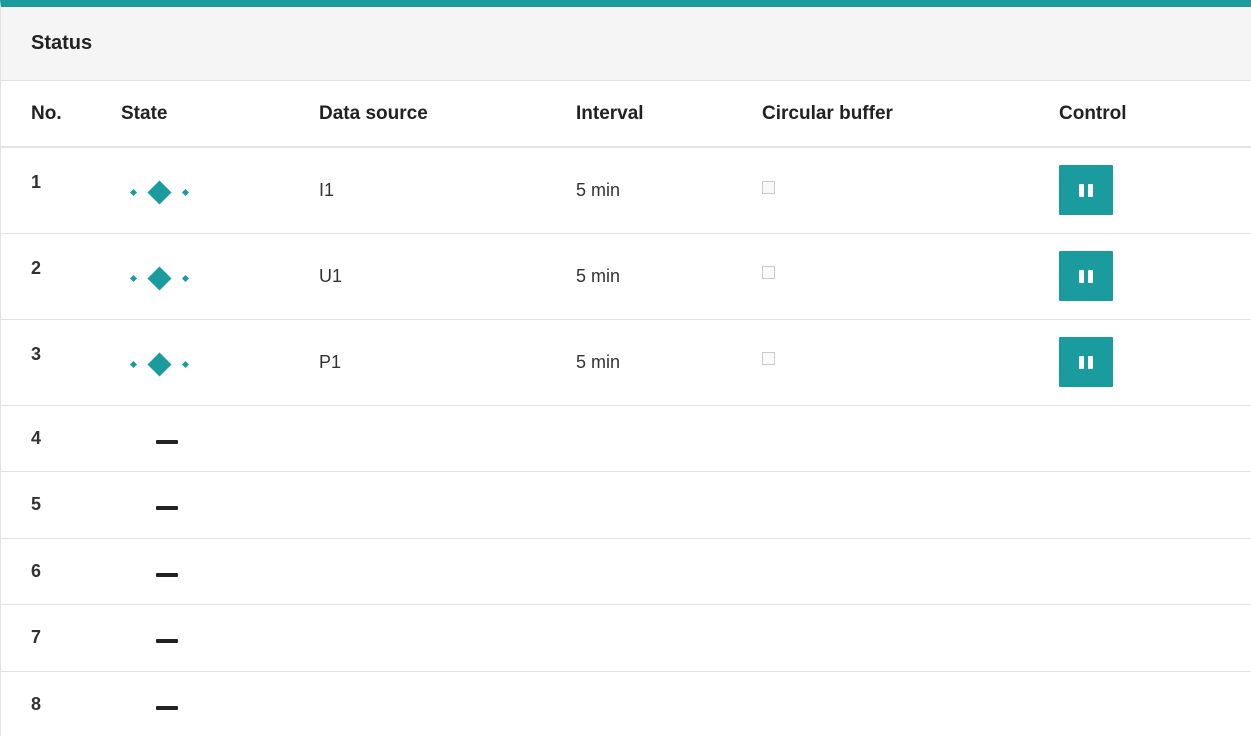 The image size is (1251, 738). I want to click on column-header-circular-buffer: Circular buffer, so click(827, 113).